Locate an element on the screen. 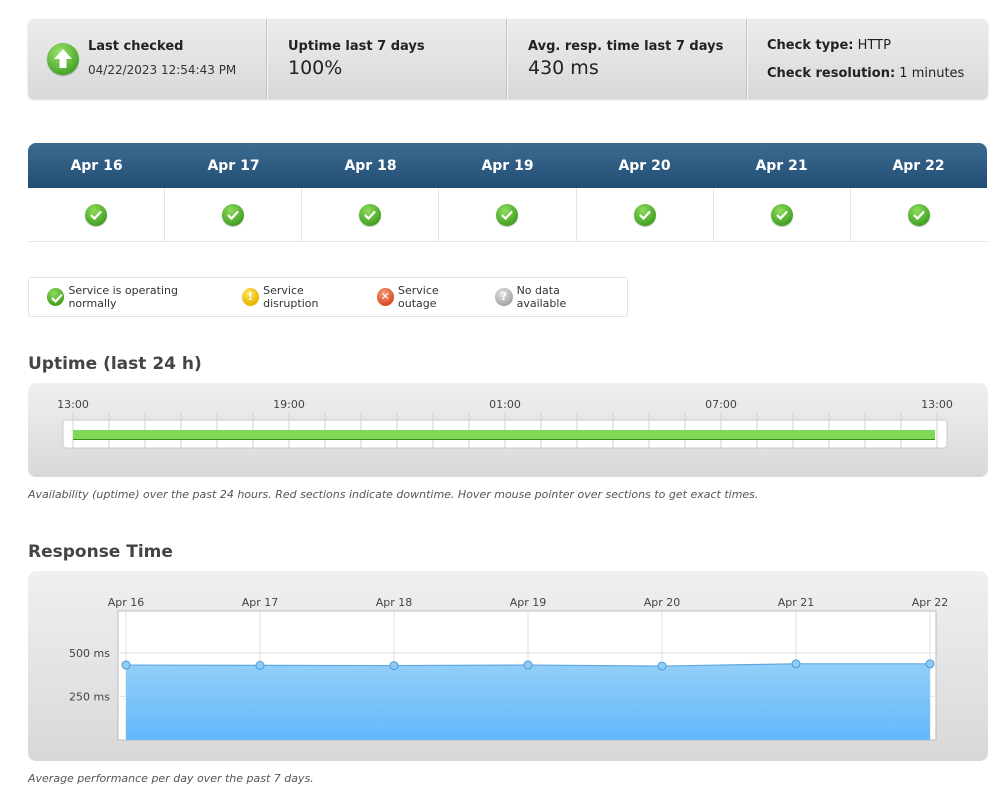 Image resolution: width=1003 pixels, height=798 pixels. legend-label: Service is operating normally is located at coordinates (123, 297).